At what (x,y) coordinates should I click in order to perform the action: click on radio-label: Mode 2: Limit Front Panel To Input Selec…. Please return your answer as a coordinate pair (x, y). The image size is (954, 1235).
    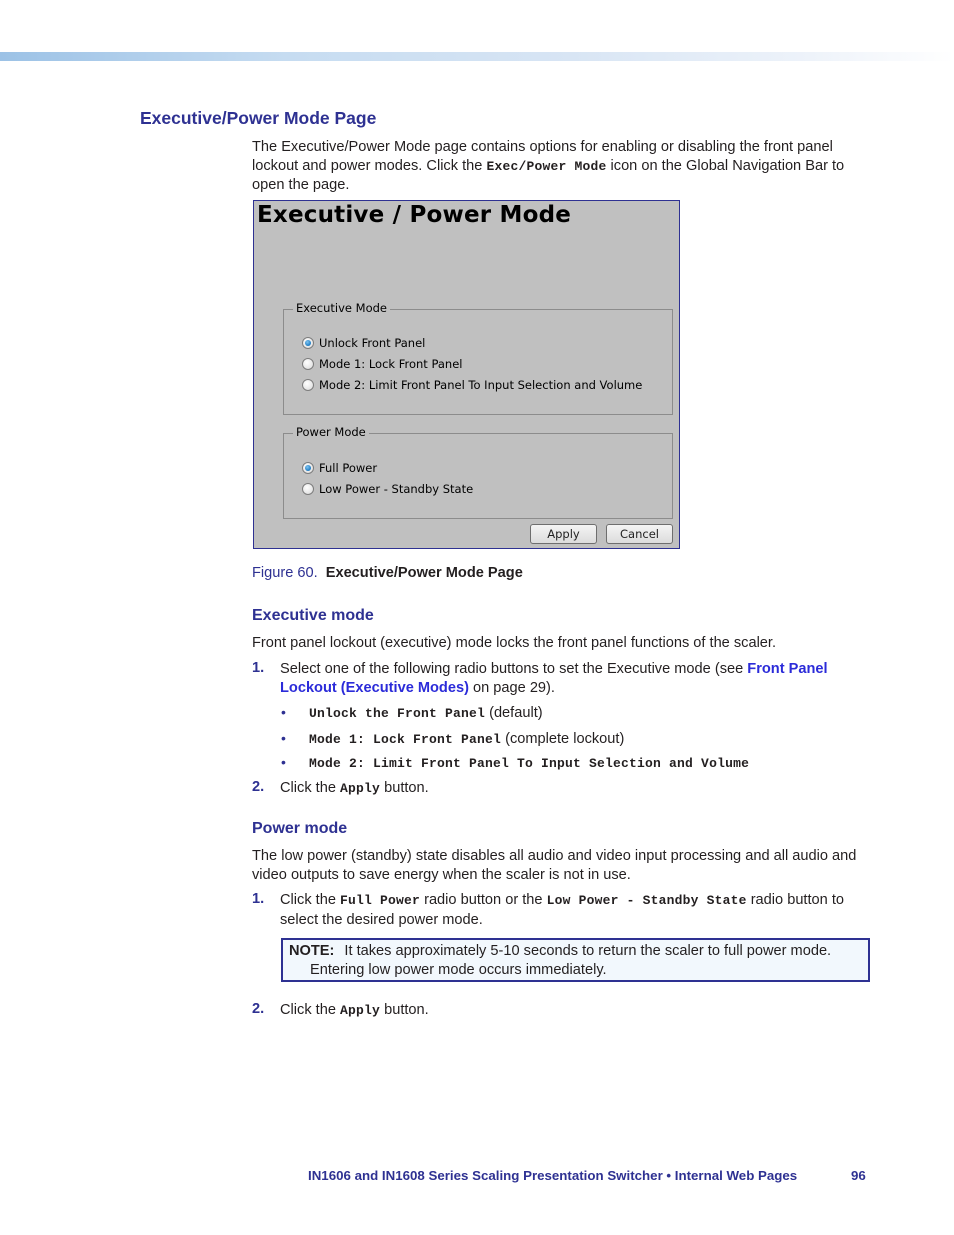
    Looking at the image, I should click on (481, 385).